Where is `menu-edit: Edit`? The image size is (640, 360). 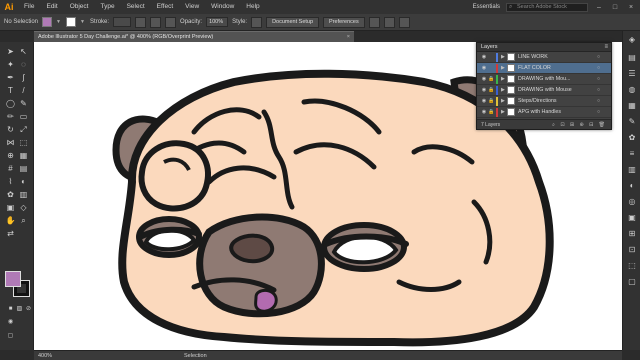 menu-edit: Edit is located at coordinates (51, 7).